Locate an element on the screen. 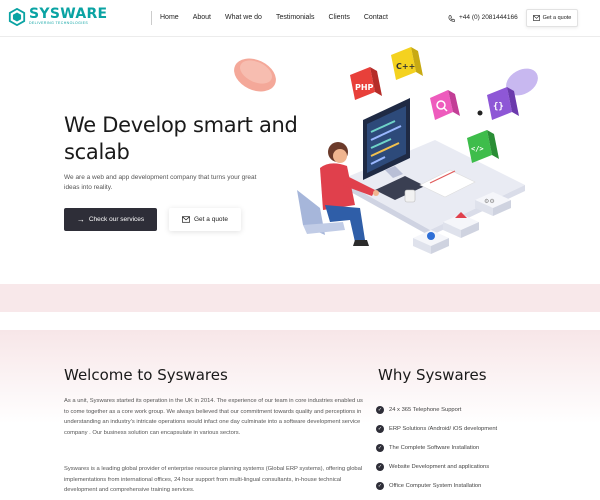 Image resolution: width=600 pixels, height=500 pixels. why-item: ✓ 24 x 365 Telephone Support is located at coordinates (436, 409).